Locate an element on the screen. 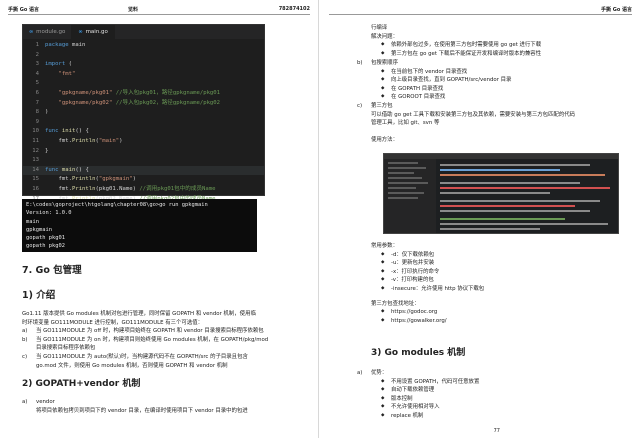 The height and width of the screenshot is (438, 640). advantage-item: ◆ 不用设置 GOPATH，代码可任意放置 is located at coordinates (430, 381).